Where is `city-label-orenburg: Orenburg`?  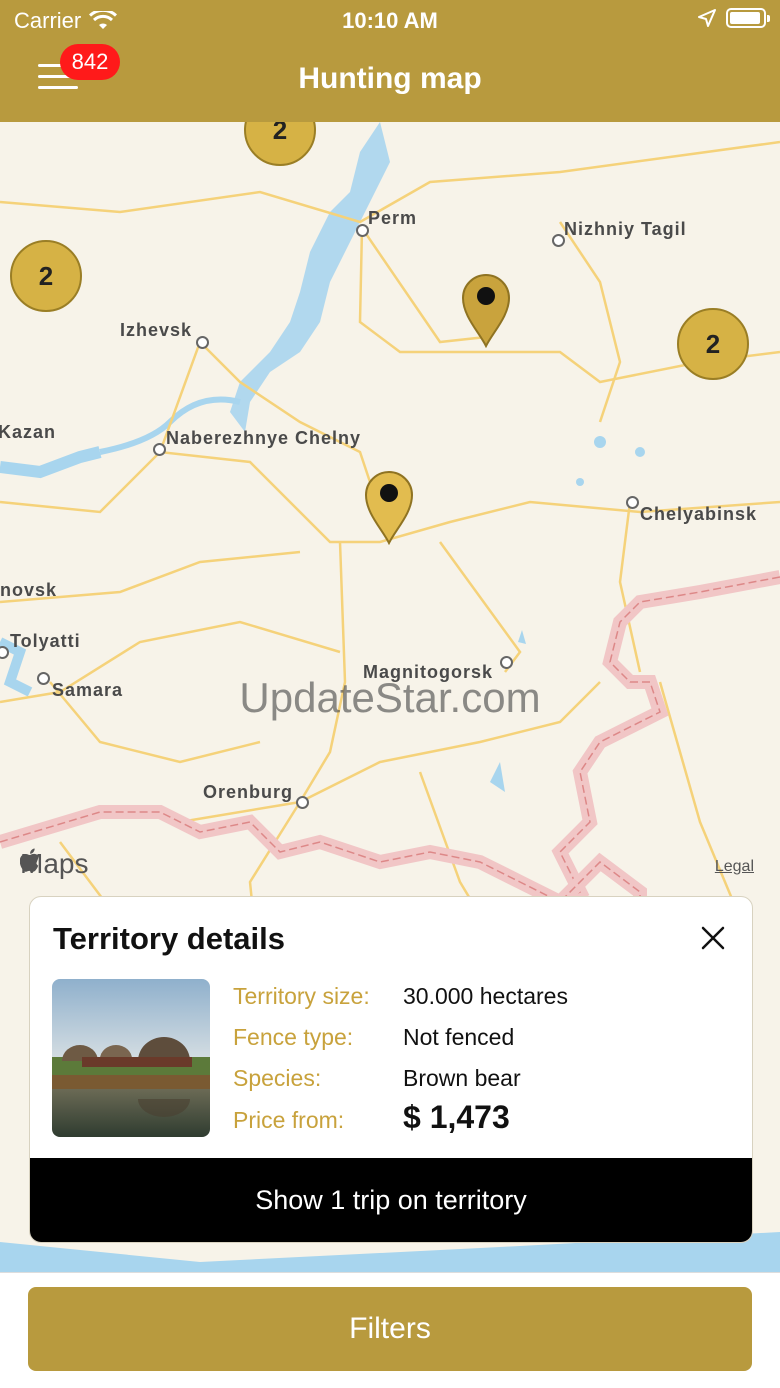 city-label-orenburg: Orenburg is located at coordinates (248, 792).